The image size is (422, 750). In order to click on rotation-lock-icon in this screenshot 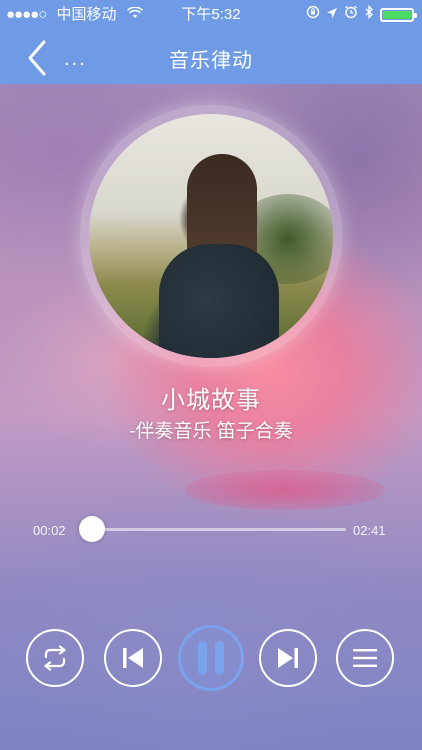, I will do `click(313, 15)`.